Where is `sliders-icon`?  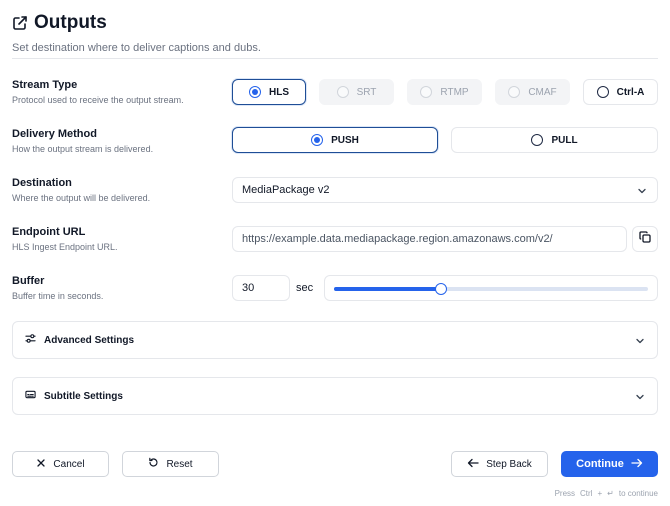
sliders-icon is located at coordinates (30, 340).